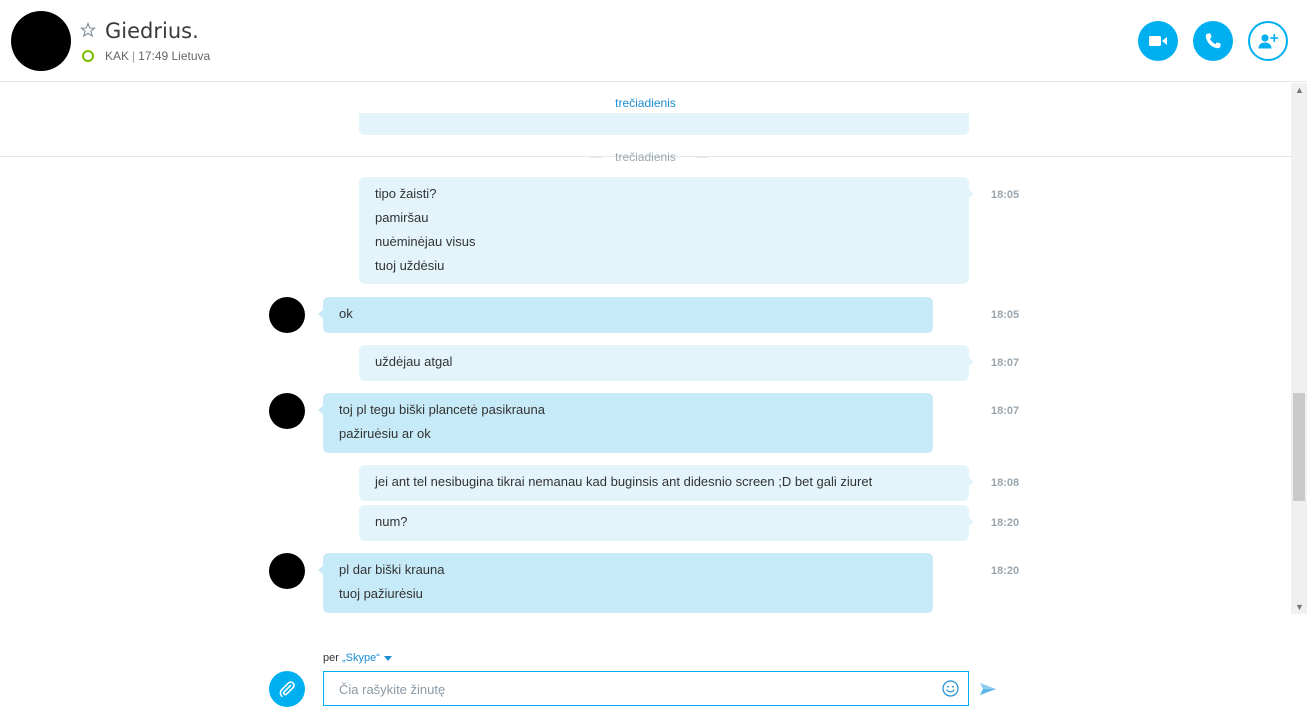 Image resolution: width=1307 pixels, height=725 pixels. I want to click on video-call-button, so click(1158, 41).